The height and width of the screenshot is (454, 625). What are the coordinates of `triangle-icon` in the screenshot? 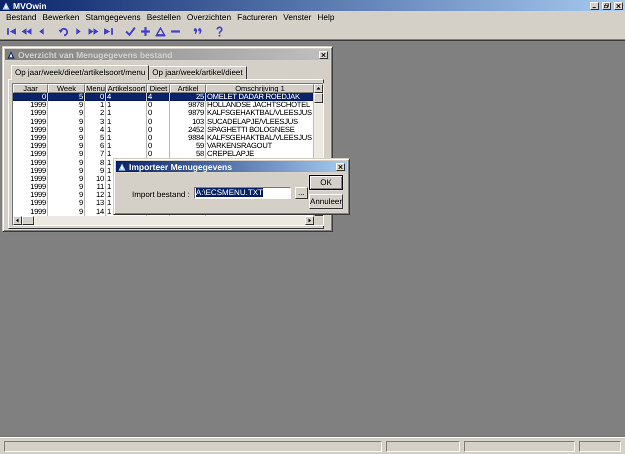 It's located at (160, 31).